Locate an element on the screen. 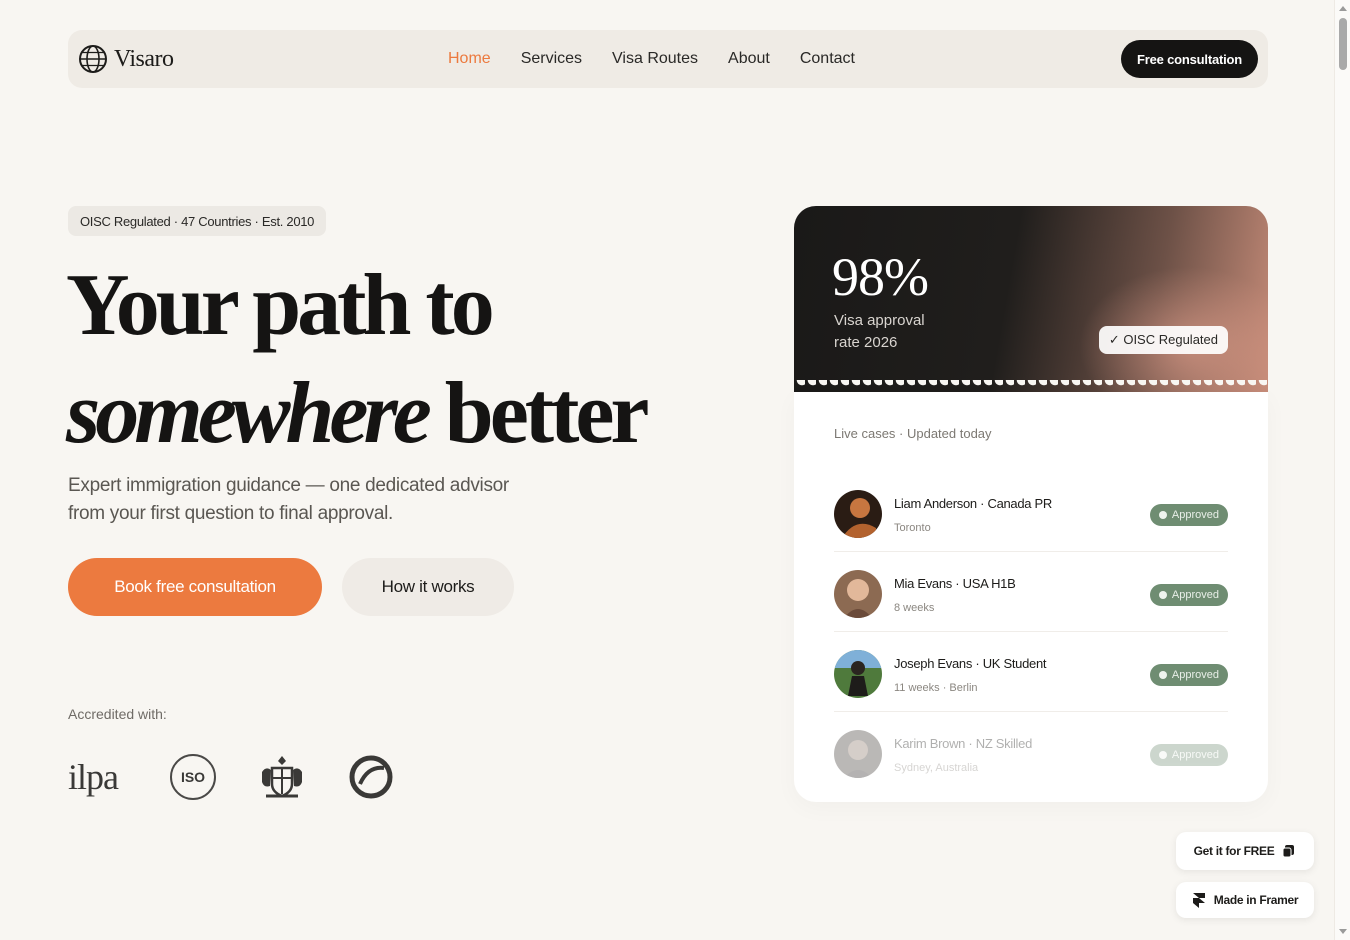  case-title: Mia Evans · USA H1B is located at coordinates (955, 583).